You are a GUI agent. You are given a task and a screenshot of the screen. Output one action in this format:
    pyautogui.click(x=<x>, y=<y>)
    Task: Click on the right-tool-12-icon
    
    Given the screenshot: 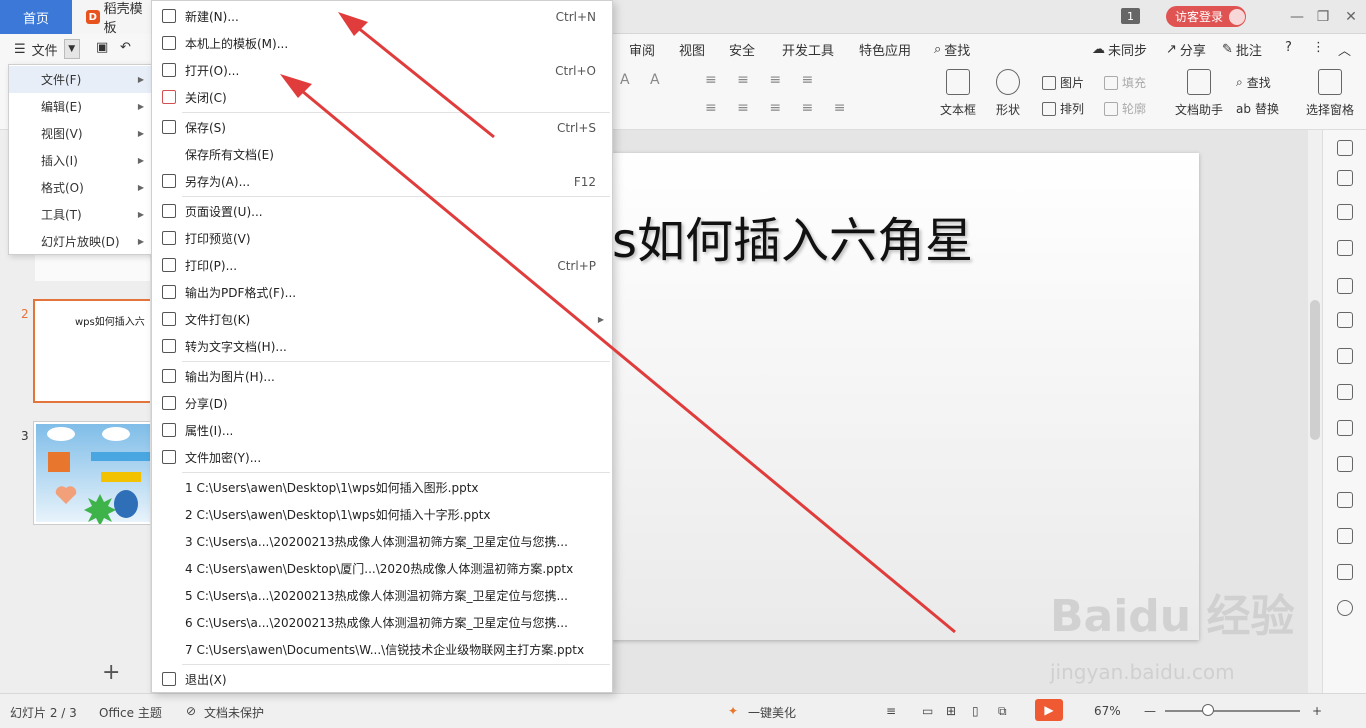 What is the action you would take?
    pyautogui.click(x=1345, y=536)
    